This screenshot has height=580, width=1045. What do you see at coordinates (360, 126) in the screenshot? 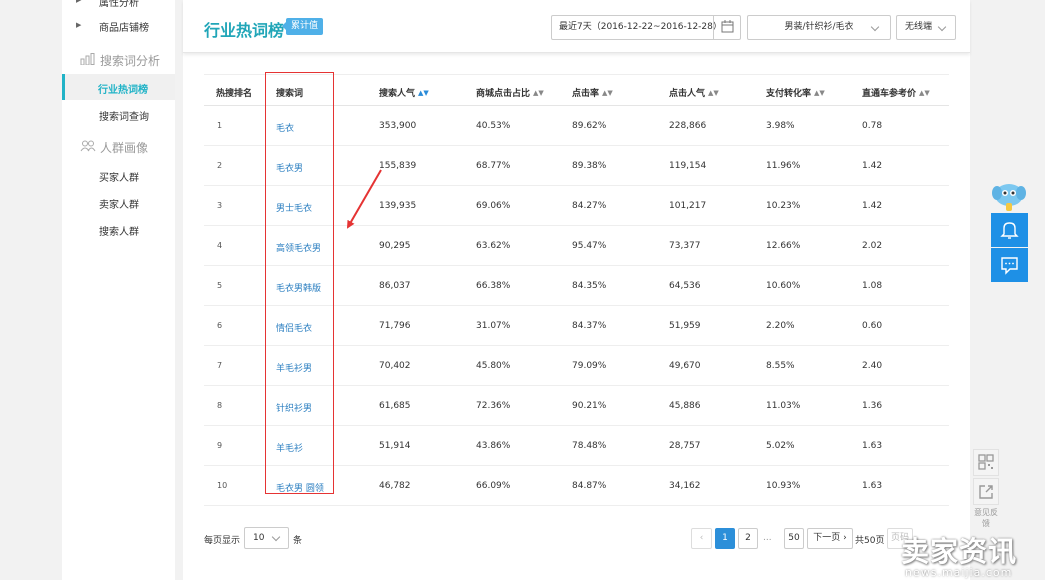
I see `annotation-arrows` at bounding box center [360, 126].